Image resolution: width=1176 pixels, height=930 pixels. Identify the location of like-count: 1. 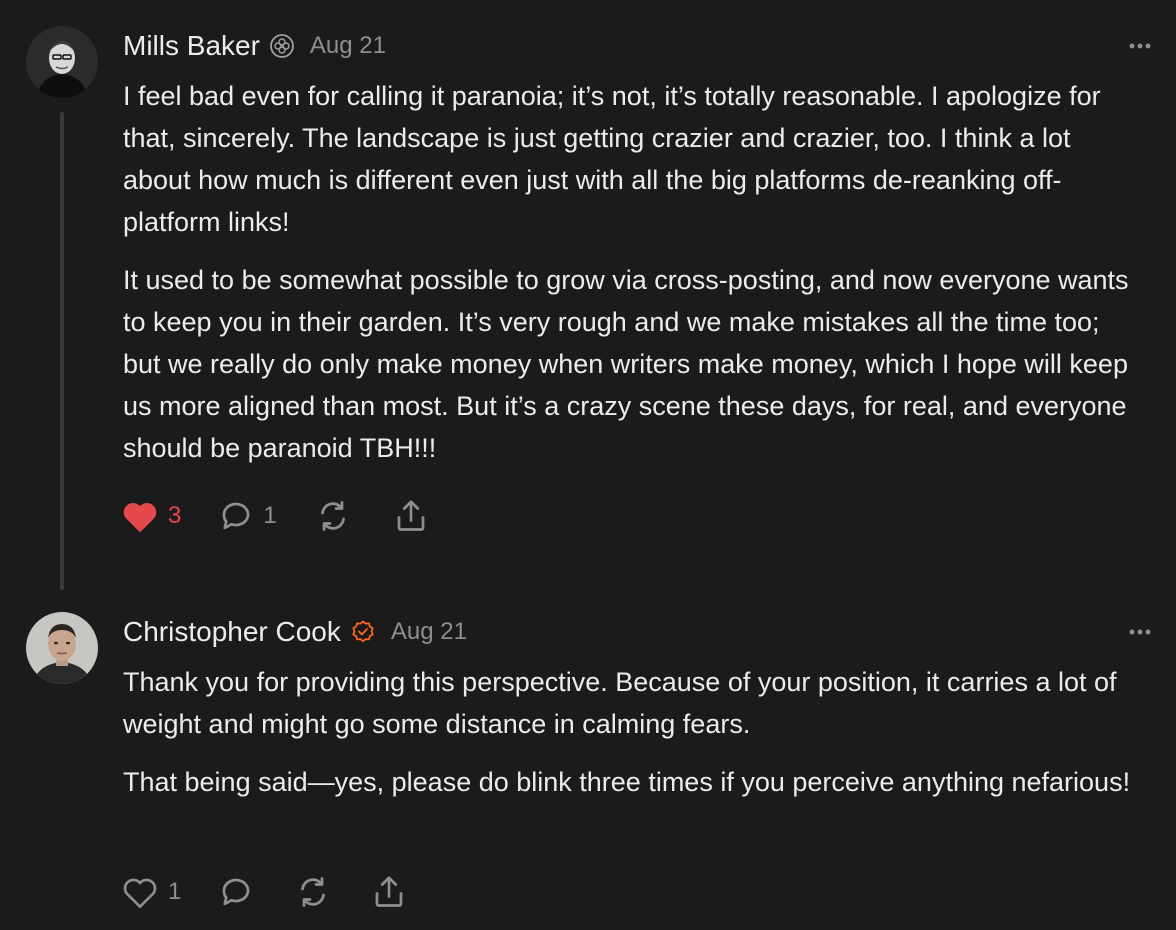
(175, 891).